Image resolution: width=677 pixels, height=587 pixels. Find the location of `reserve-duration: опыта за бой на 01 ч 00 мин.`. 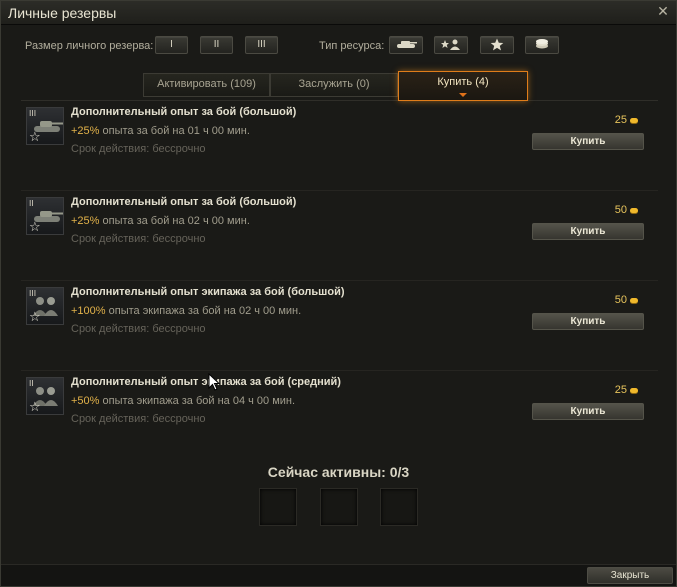

reserve-duration: опыта за бой на 01 ч 00 мин. is located at coordinates (174, 131).